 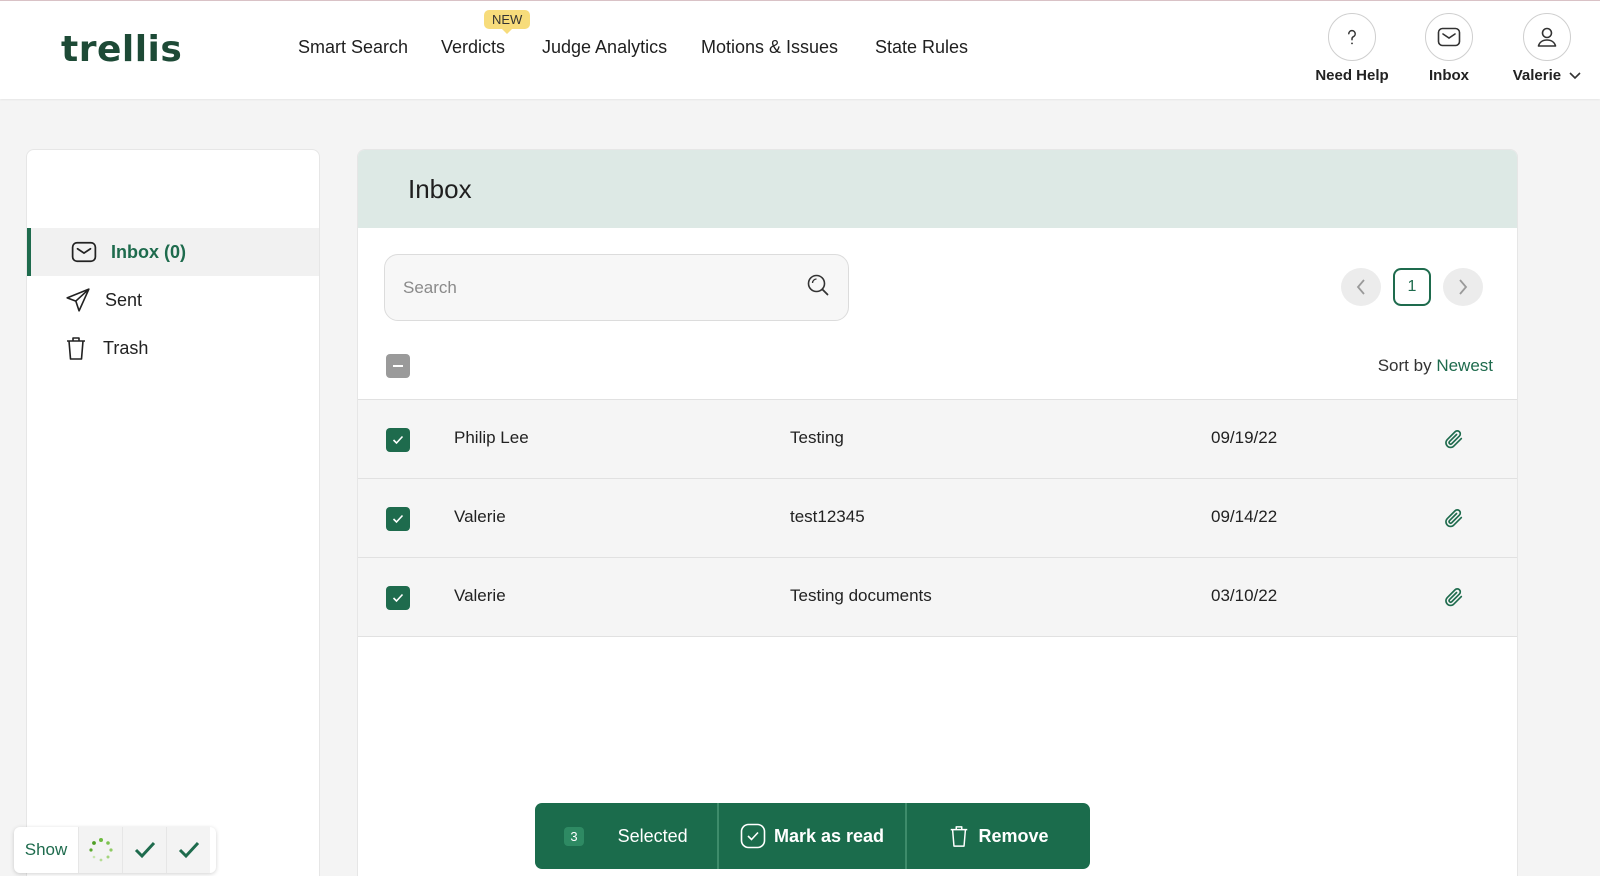 I want to click on nav-state-rules: State Rules, so click(x=921, y=47).